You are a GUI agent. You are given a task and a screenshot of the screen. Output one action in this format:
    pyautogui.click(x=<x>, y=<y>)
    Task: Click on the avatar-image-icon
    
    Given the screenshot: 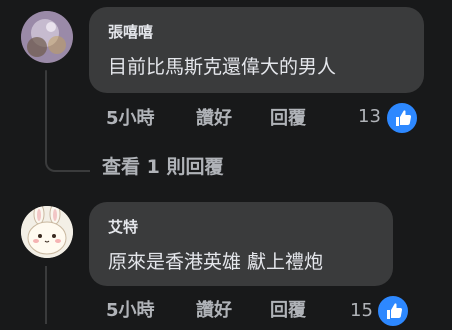 What is the action you would take?
    pyautogui.click(x=47, y=37)
    